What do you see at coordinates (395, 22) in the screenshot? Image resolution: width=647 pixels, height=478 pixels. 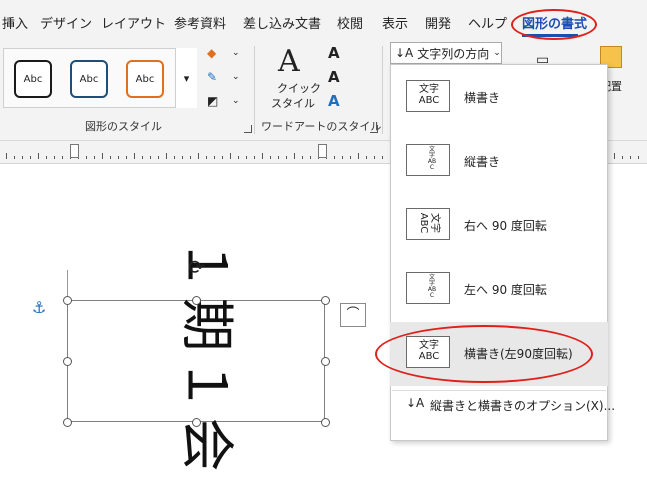 I see `tab-view: 表示` at bounding box center [395, 22].